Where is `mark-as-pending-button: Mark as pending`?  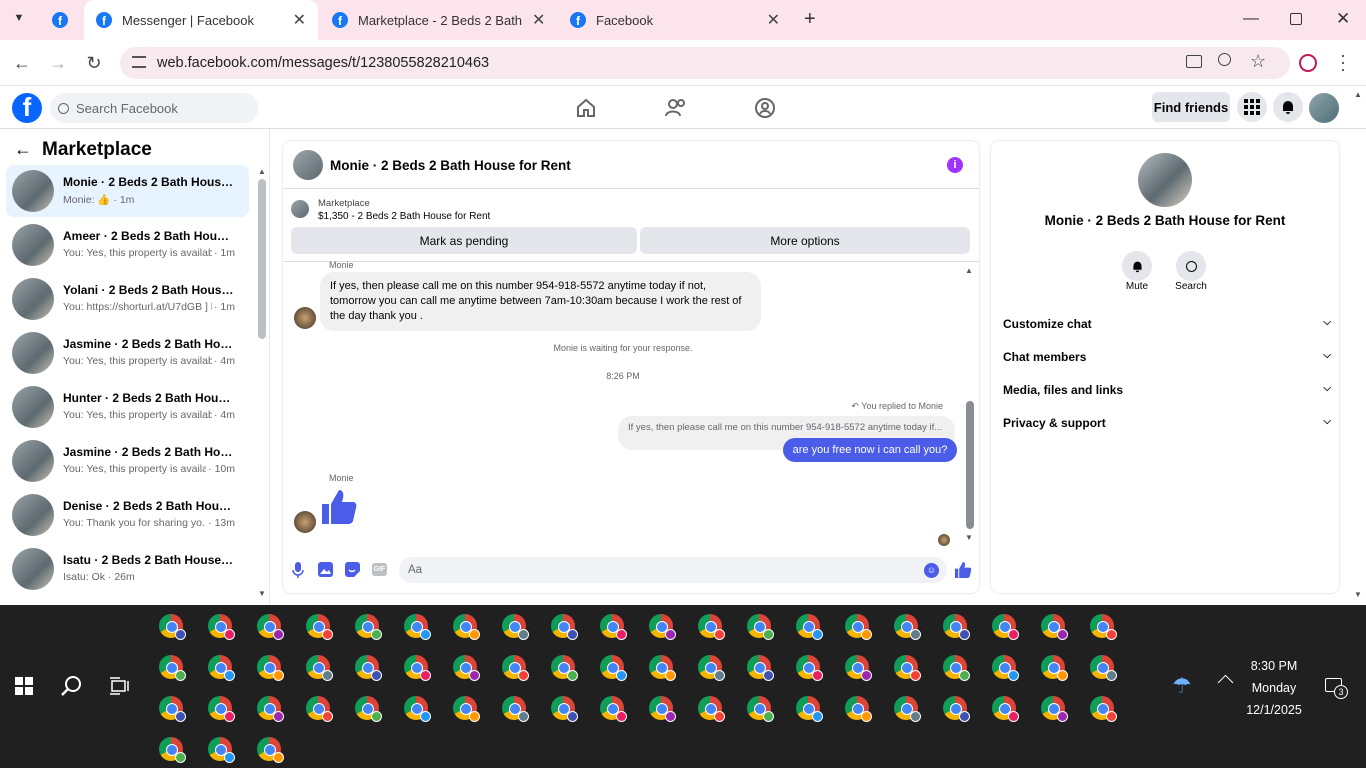
mark-as-pending-button: Mark as pending is located at coordinates (464, 240).